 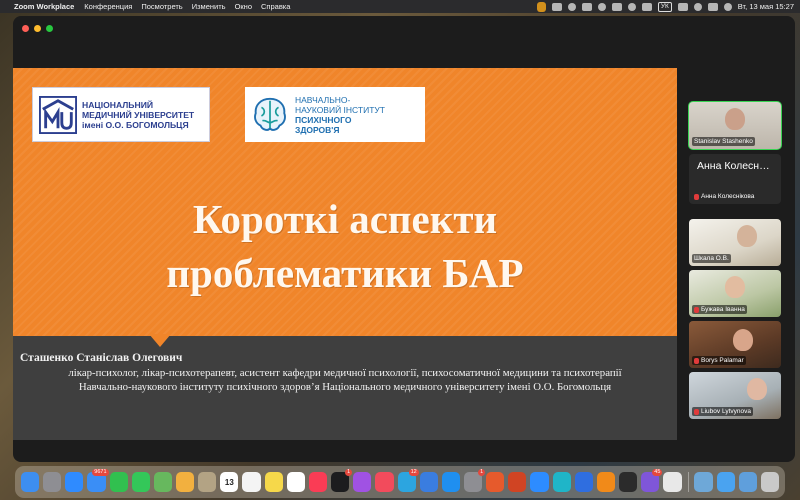 What do you see at coordinates (723, 141) in the screenshot?
I see `participant-name: Stanislav Stashenko` at bounding box center [723, 141].